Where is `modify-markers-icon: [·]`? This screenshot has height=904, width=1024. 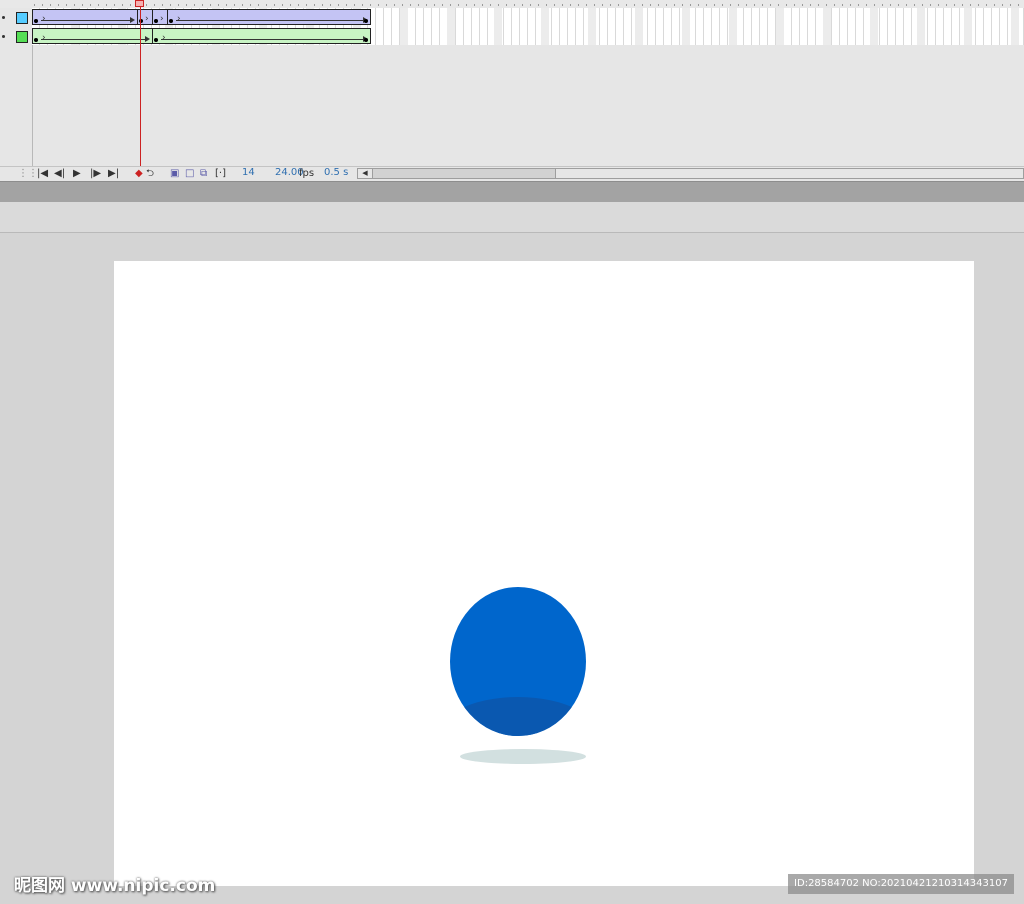
modify-markers-icon: [·] is located at coordinates (220, 174).